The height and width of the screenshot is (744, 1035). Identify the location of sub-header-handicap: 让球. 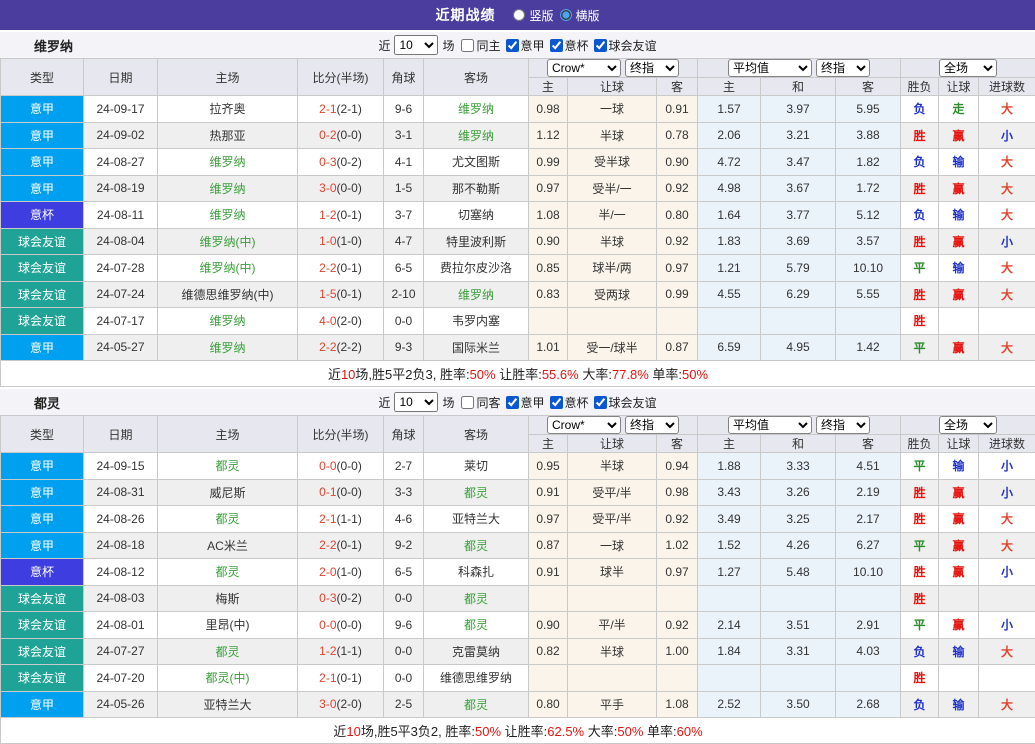
(612, 444).